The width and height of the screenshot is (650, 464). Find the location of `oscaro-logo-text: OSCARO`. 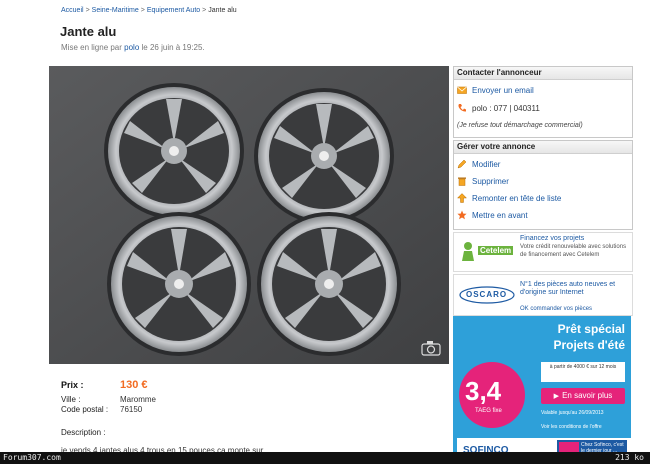

oscaro-logo-text: OSCARO is located at coordinates (487, 294).